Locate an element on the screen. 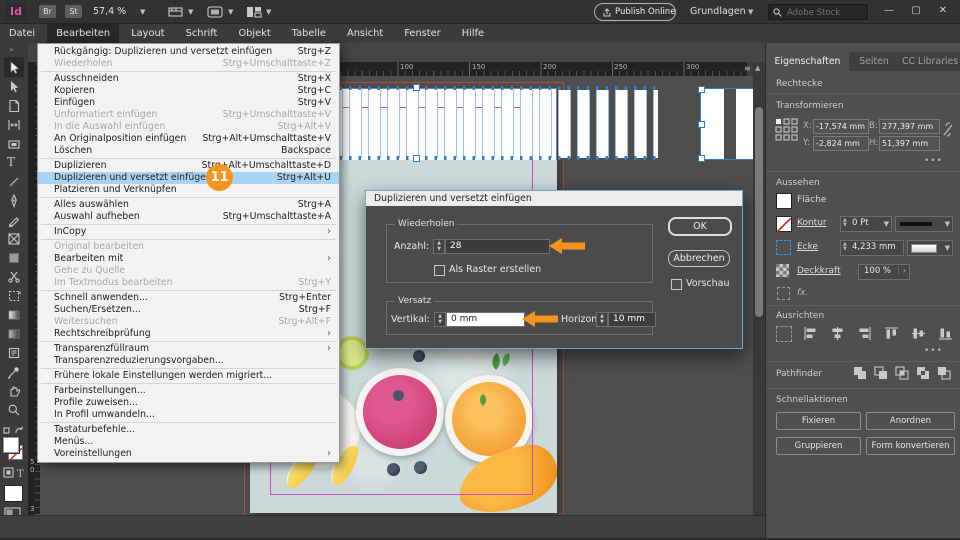 Image resolution: width=960 pixels, height=540 pixels. lock-button: Fixieren is located at coordinates (818, 421).